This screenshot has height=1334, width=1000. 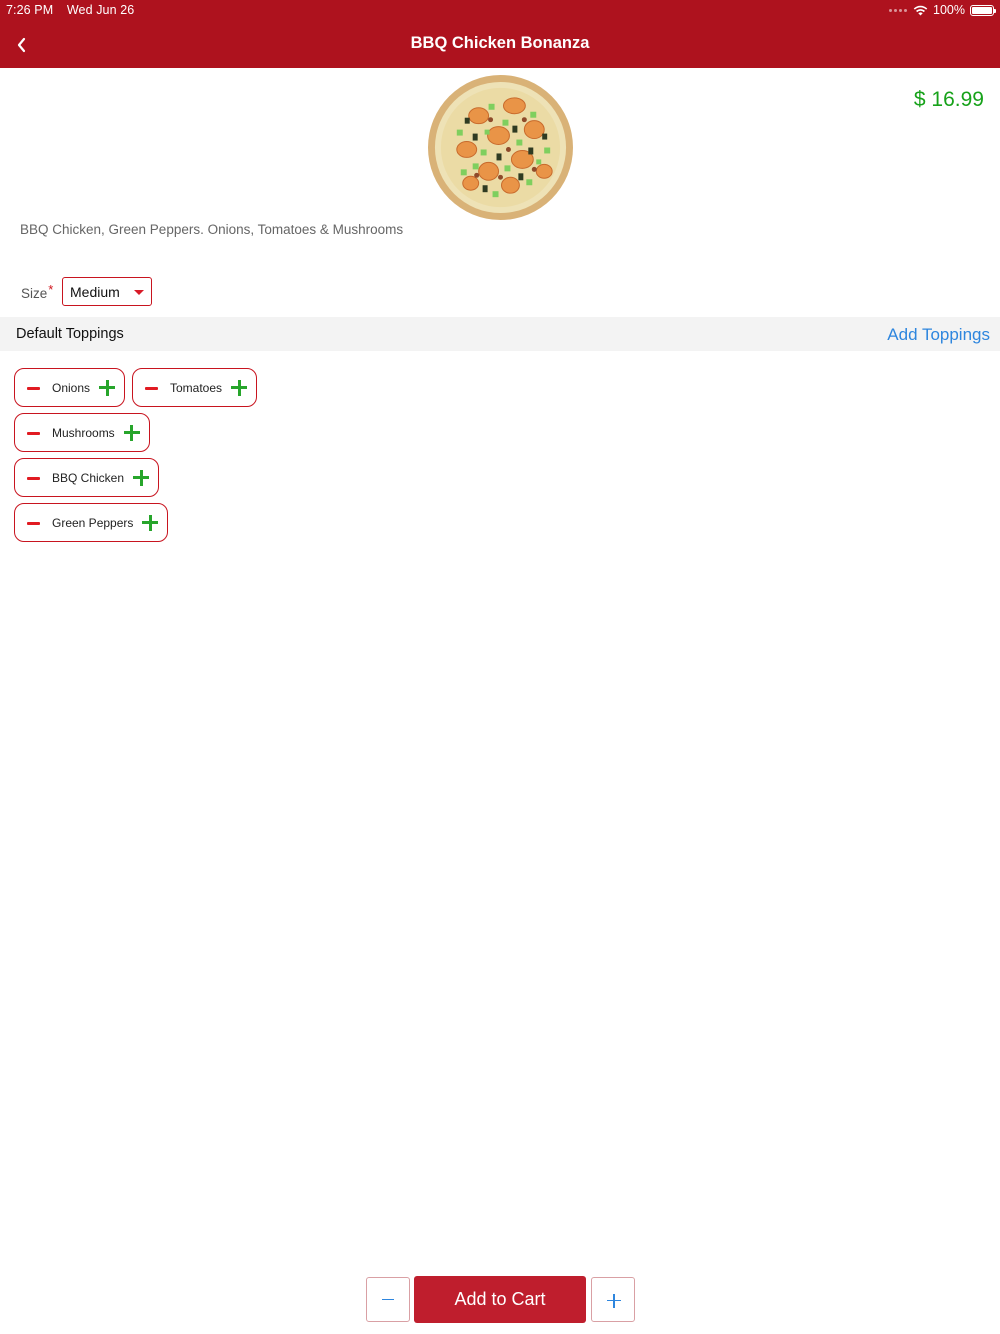 I want to click on topping-label: Mushrooms, so click(x=83, y=432).